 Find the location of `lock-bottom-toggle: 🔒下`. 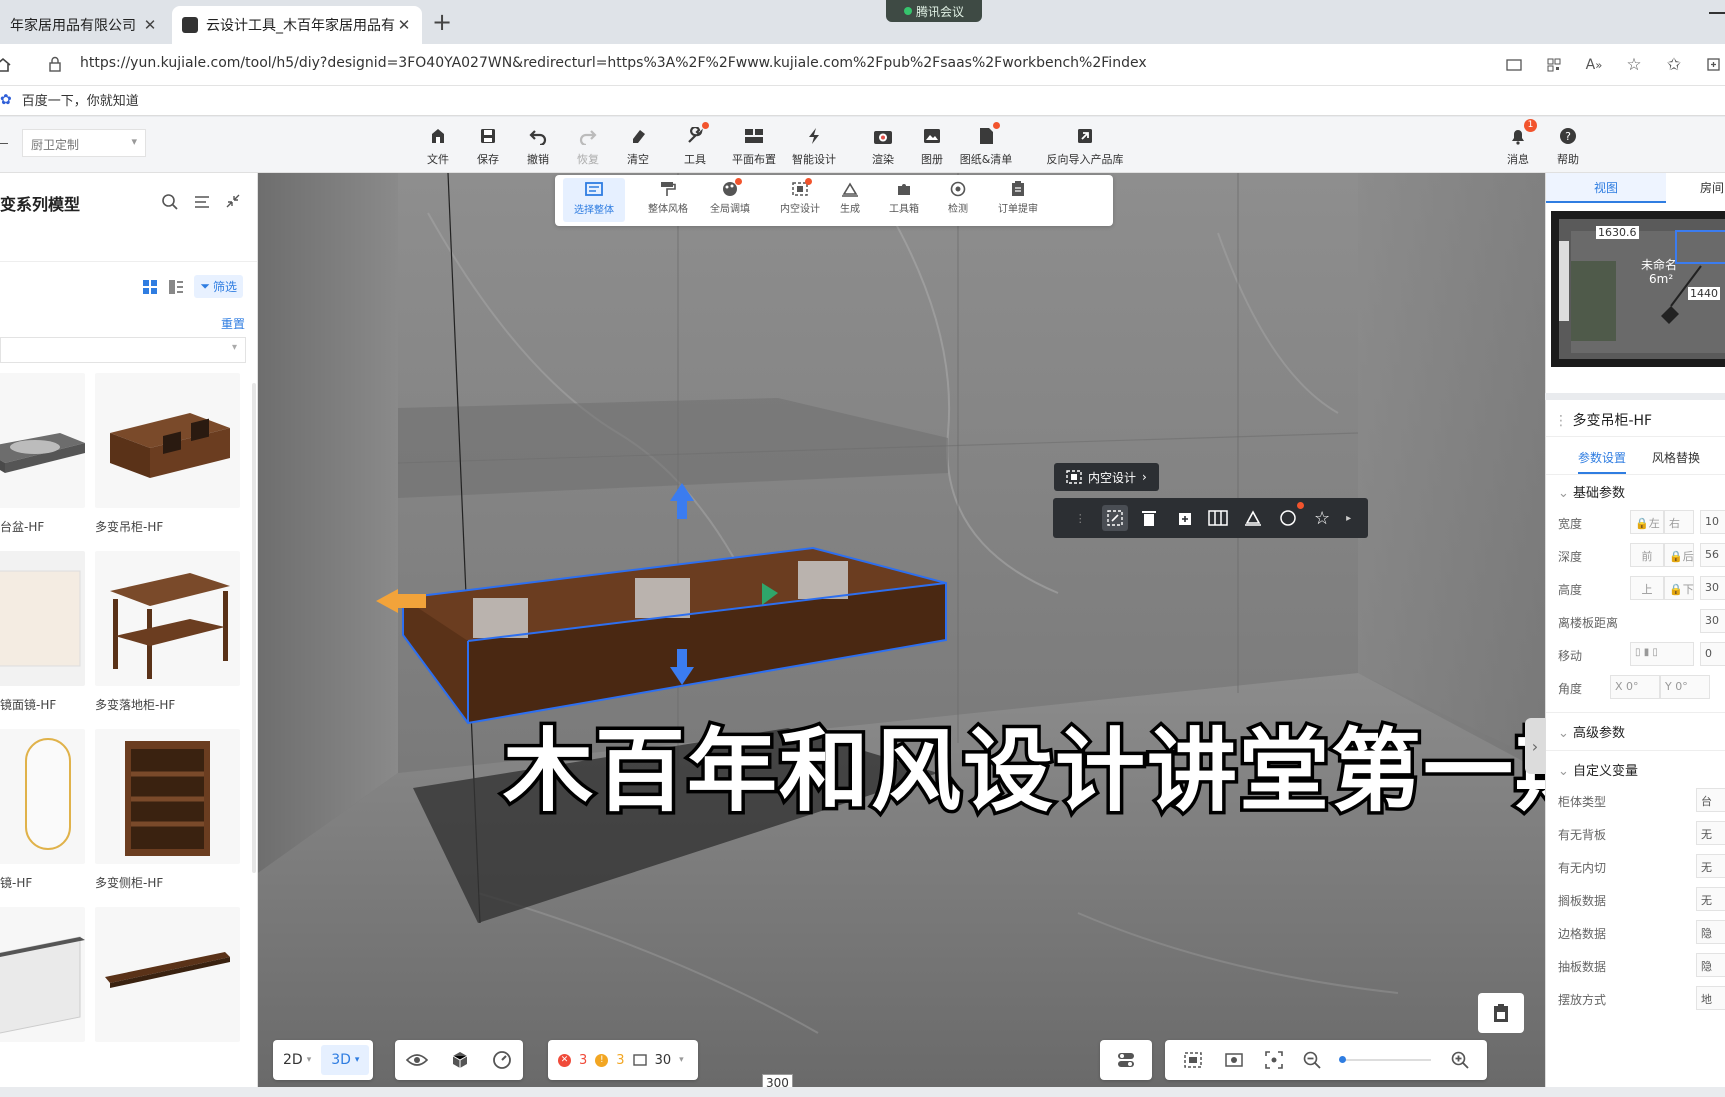

lock-bottom-toggle: 🔒下 is located at coordinates (1679, 588).